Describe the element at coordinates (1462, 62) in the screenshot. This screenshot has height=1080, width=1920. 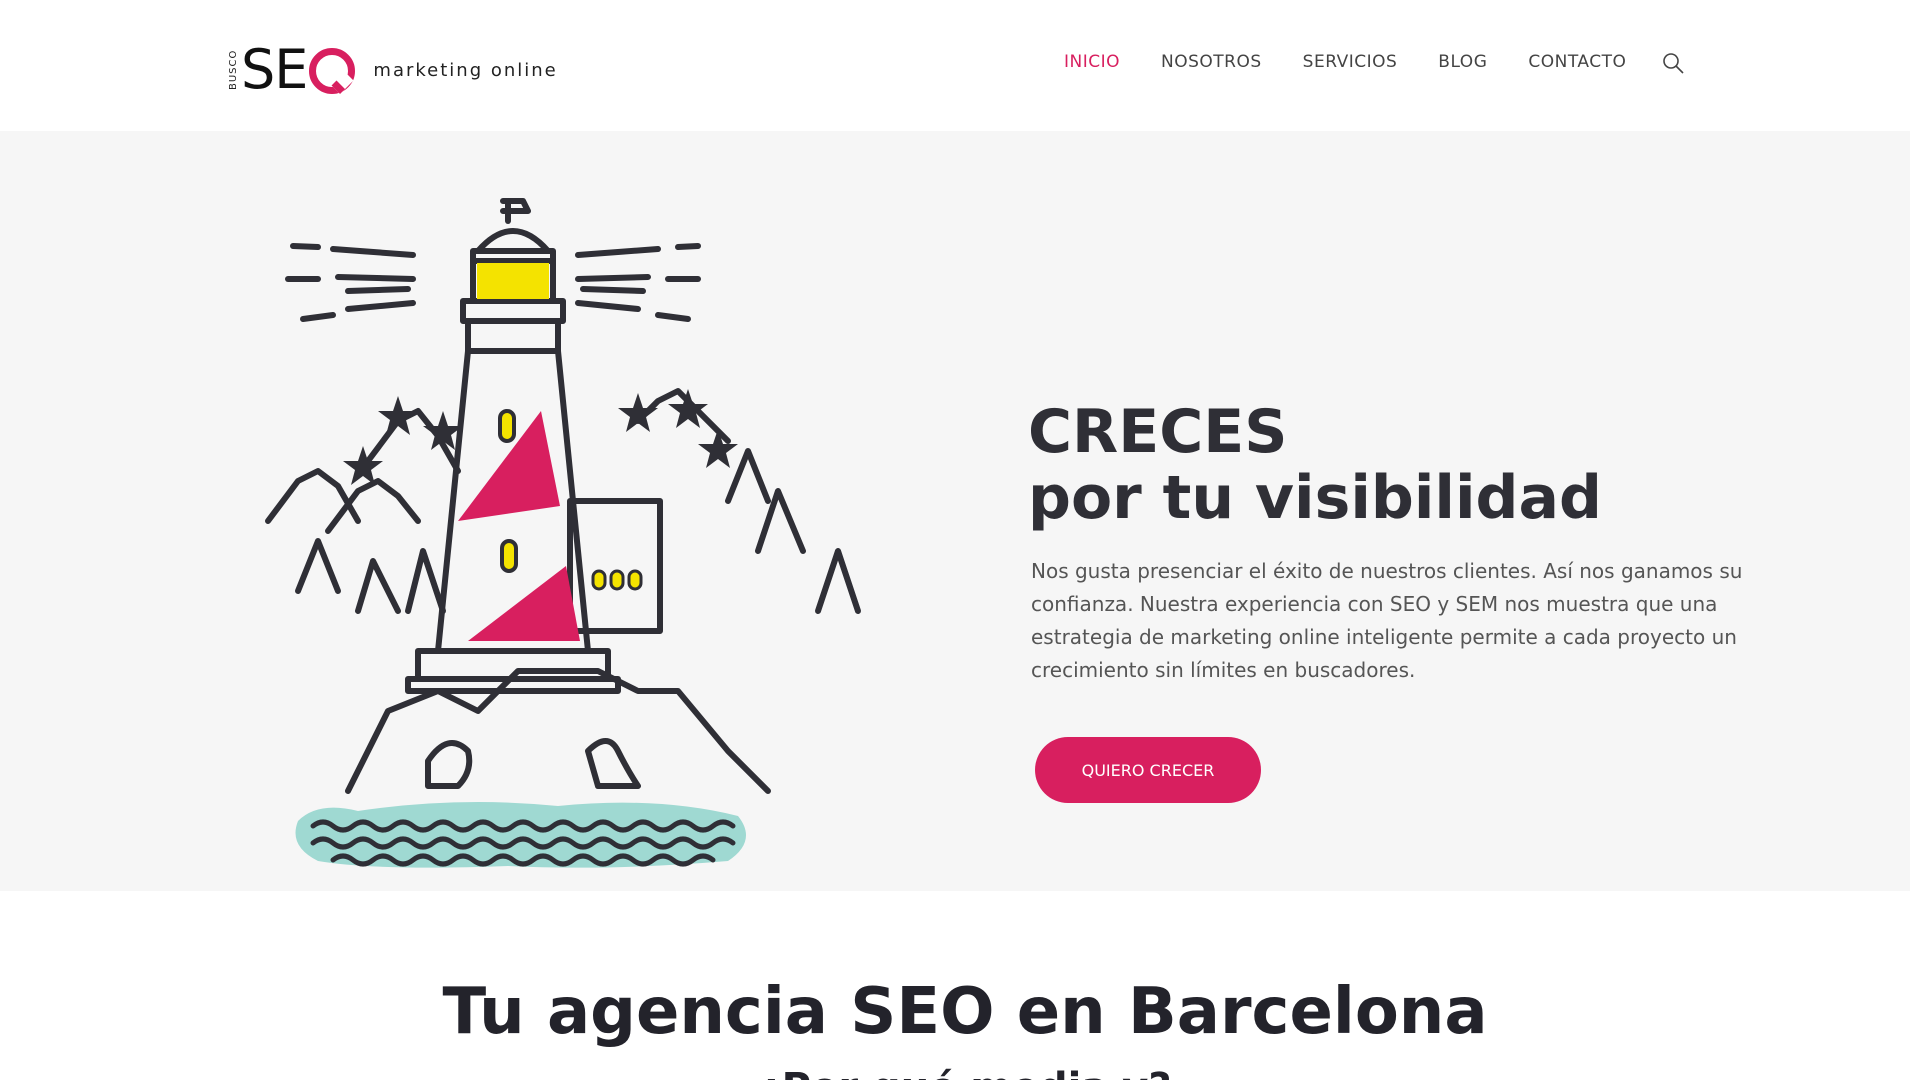
I see `nav-item-blog: BLOG` at that location.